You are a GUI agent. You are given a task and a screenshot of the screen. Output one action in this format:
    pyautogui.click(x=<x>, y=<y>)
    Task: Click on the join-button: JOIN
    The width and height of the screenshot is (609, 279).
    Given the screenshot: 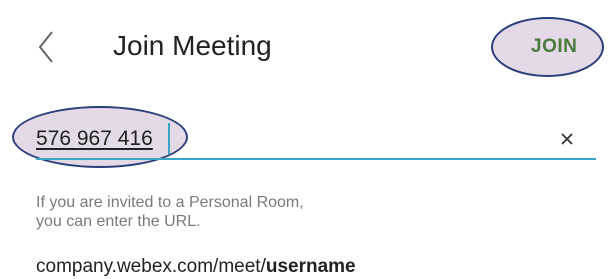 What is the action you would take?
    pyautogui.click(x=554, y=47)
    